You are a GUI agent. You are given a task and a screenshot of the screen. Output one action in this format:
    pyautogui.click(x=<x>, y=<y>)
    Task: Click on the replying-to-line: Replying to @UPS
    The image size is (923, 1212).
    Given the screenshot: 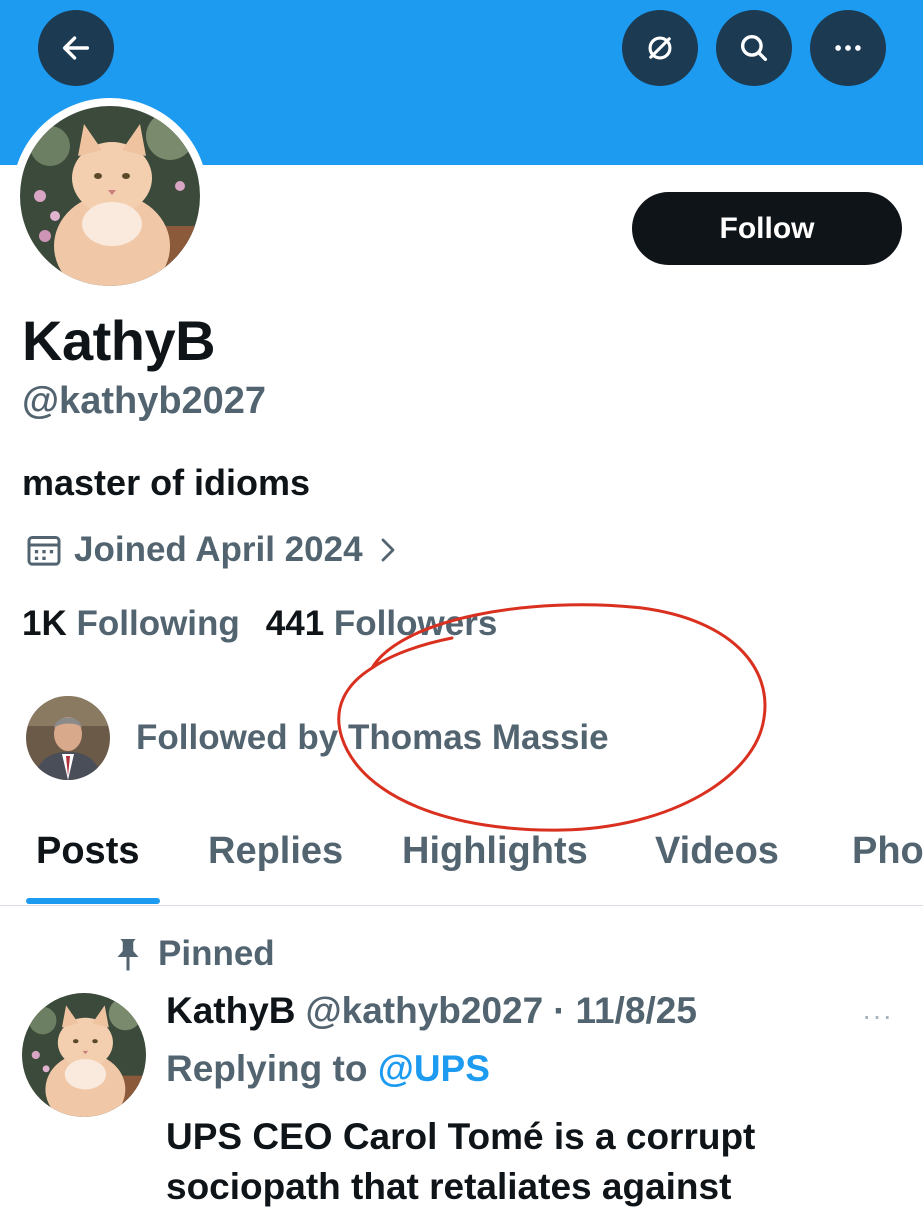 What is the action you would take?
    pyautogui.click(x=328, y=1069)
    